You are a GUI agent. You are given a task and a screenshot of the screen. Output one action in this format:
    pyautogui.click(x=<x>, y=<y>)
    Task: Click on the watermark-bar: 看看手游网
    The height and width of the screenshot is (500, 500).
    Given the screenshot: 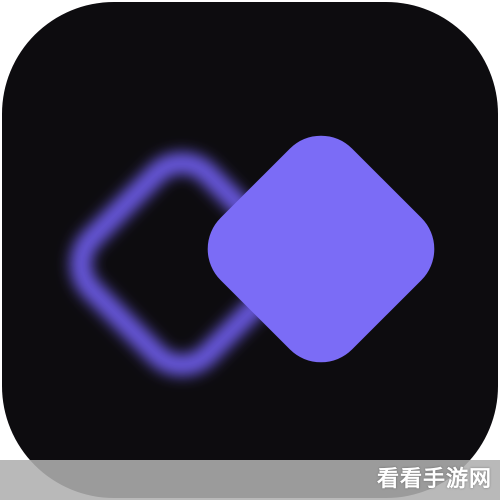 What is the action you would take?
    pyautogui.click(x=250, y=480)
    